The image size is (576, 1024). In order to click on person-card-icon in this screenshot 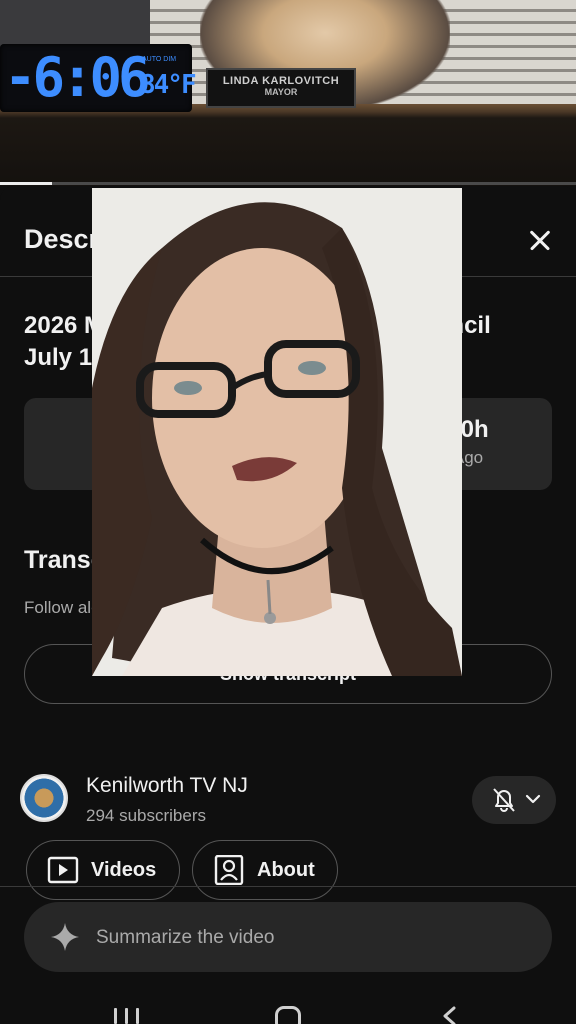, I will do `click(229, 870)`.